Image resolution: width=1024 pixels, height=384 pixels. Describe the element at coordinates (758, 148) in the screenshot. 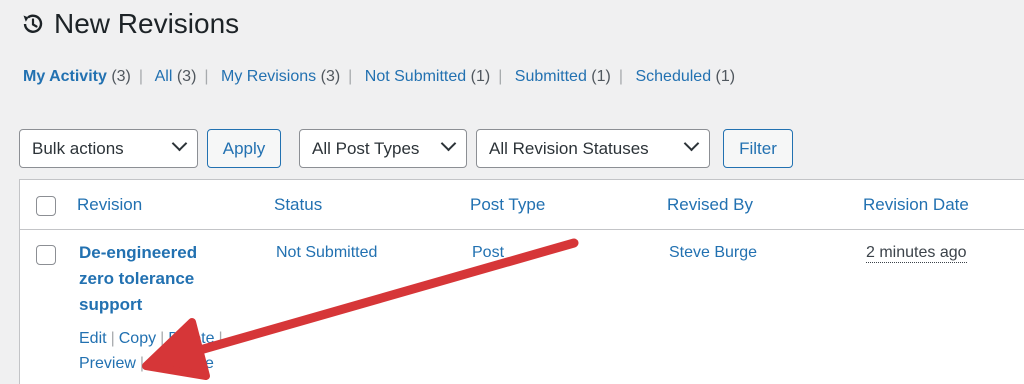

I see `filter-button: Filter` at that location.